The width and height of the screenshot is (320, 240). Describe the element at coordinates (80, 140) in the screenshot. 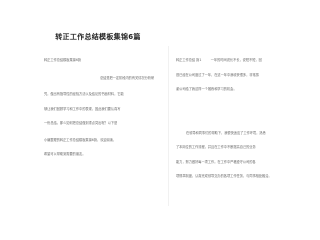

I see `left-line: 小编整理的转正工作总结模板集锦6篇，欢迎阅读，` at that location.